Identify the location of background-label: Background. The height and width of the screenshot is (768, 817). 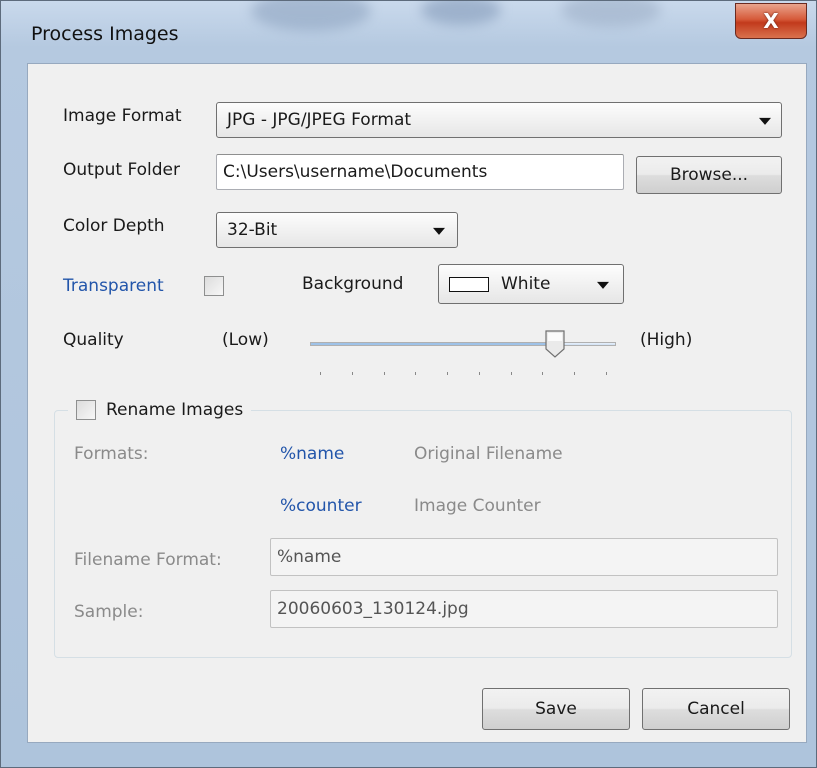
(353, 284).